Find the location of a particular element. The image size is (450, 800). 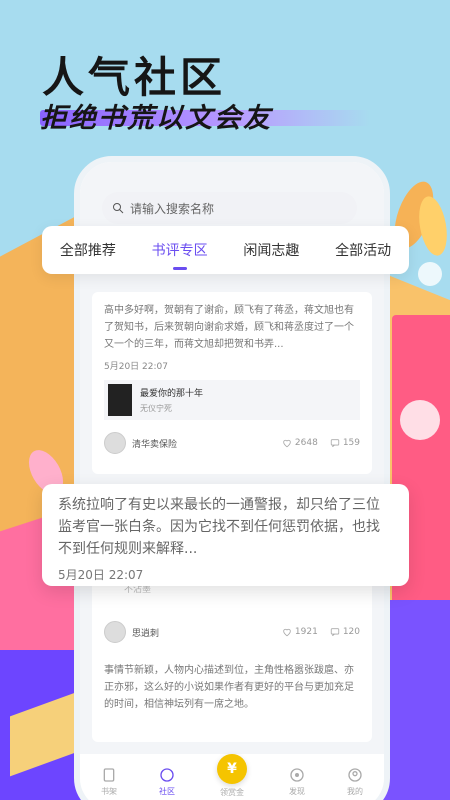

tab-label: 书架 is located at coordinates (109, 791).